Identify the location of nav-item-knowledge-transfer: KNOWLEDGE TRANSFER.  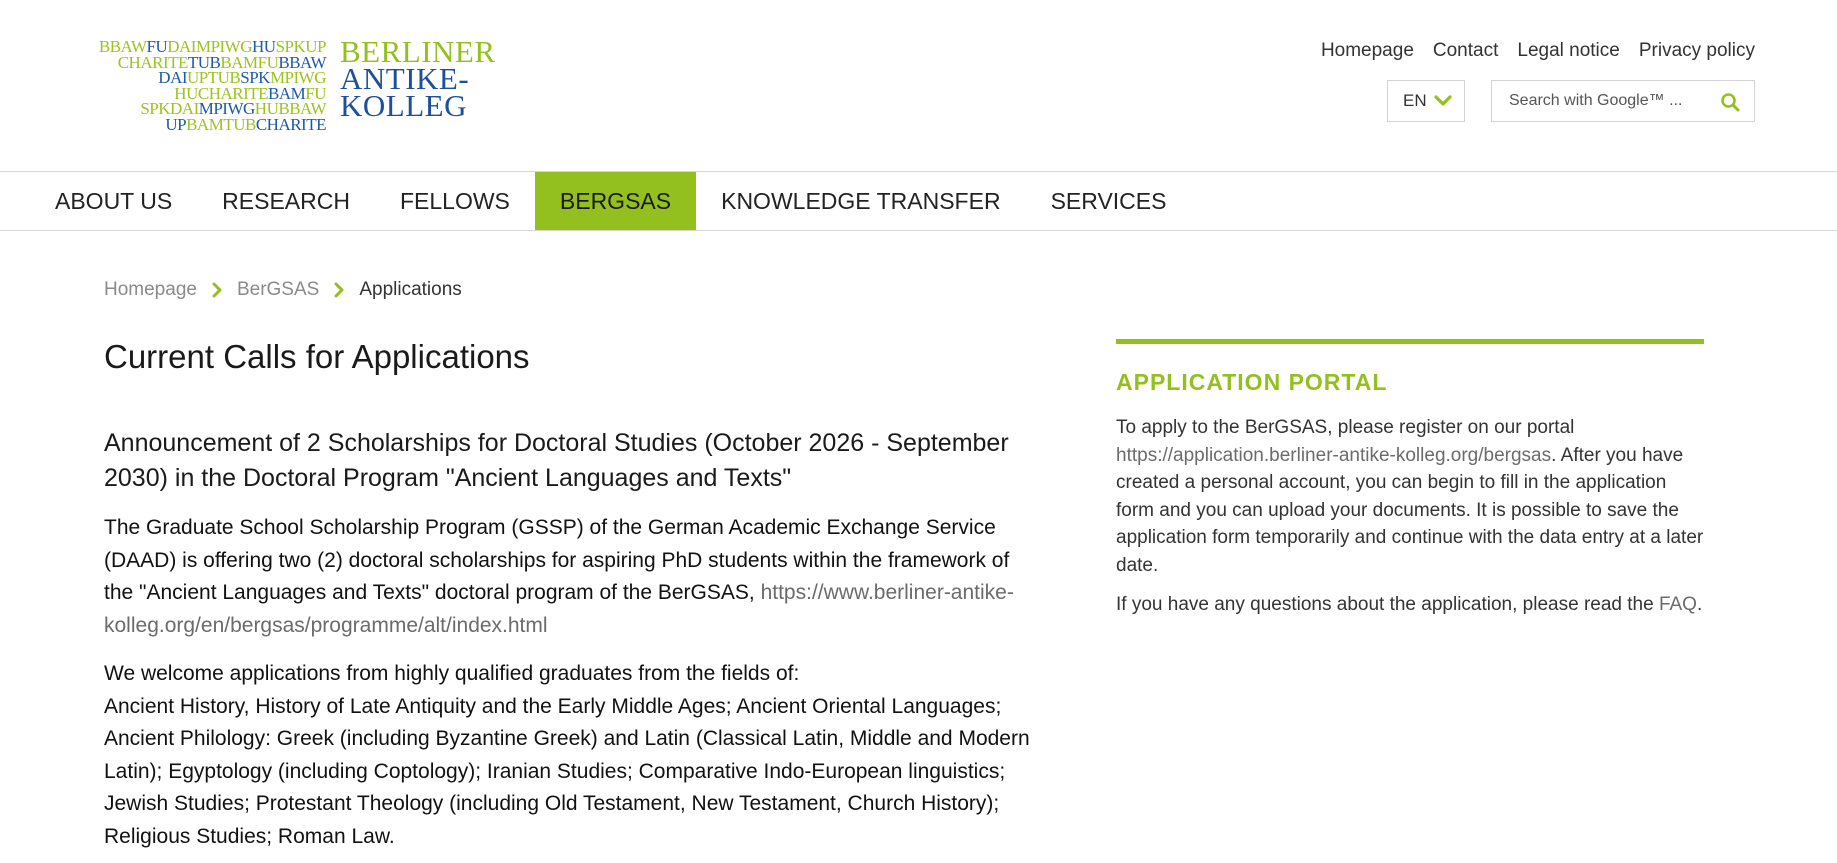
(860, 201).